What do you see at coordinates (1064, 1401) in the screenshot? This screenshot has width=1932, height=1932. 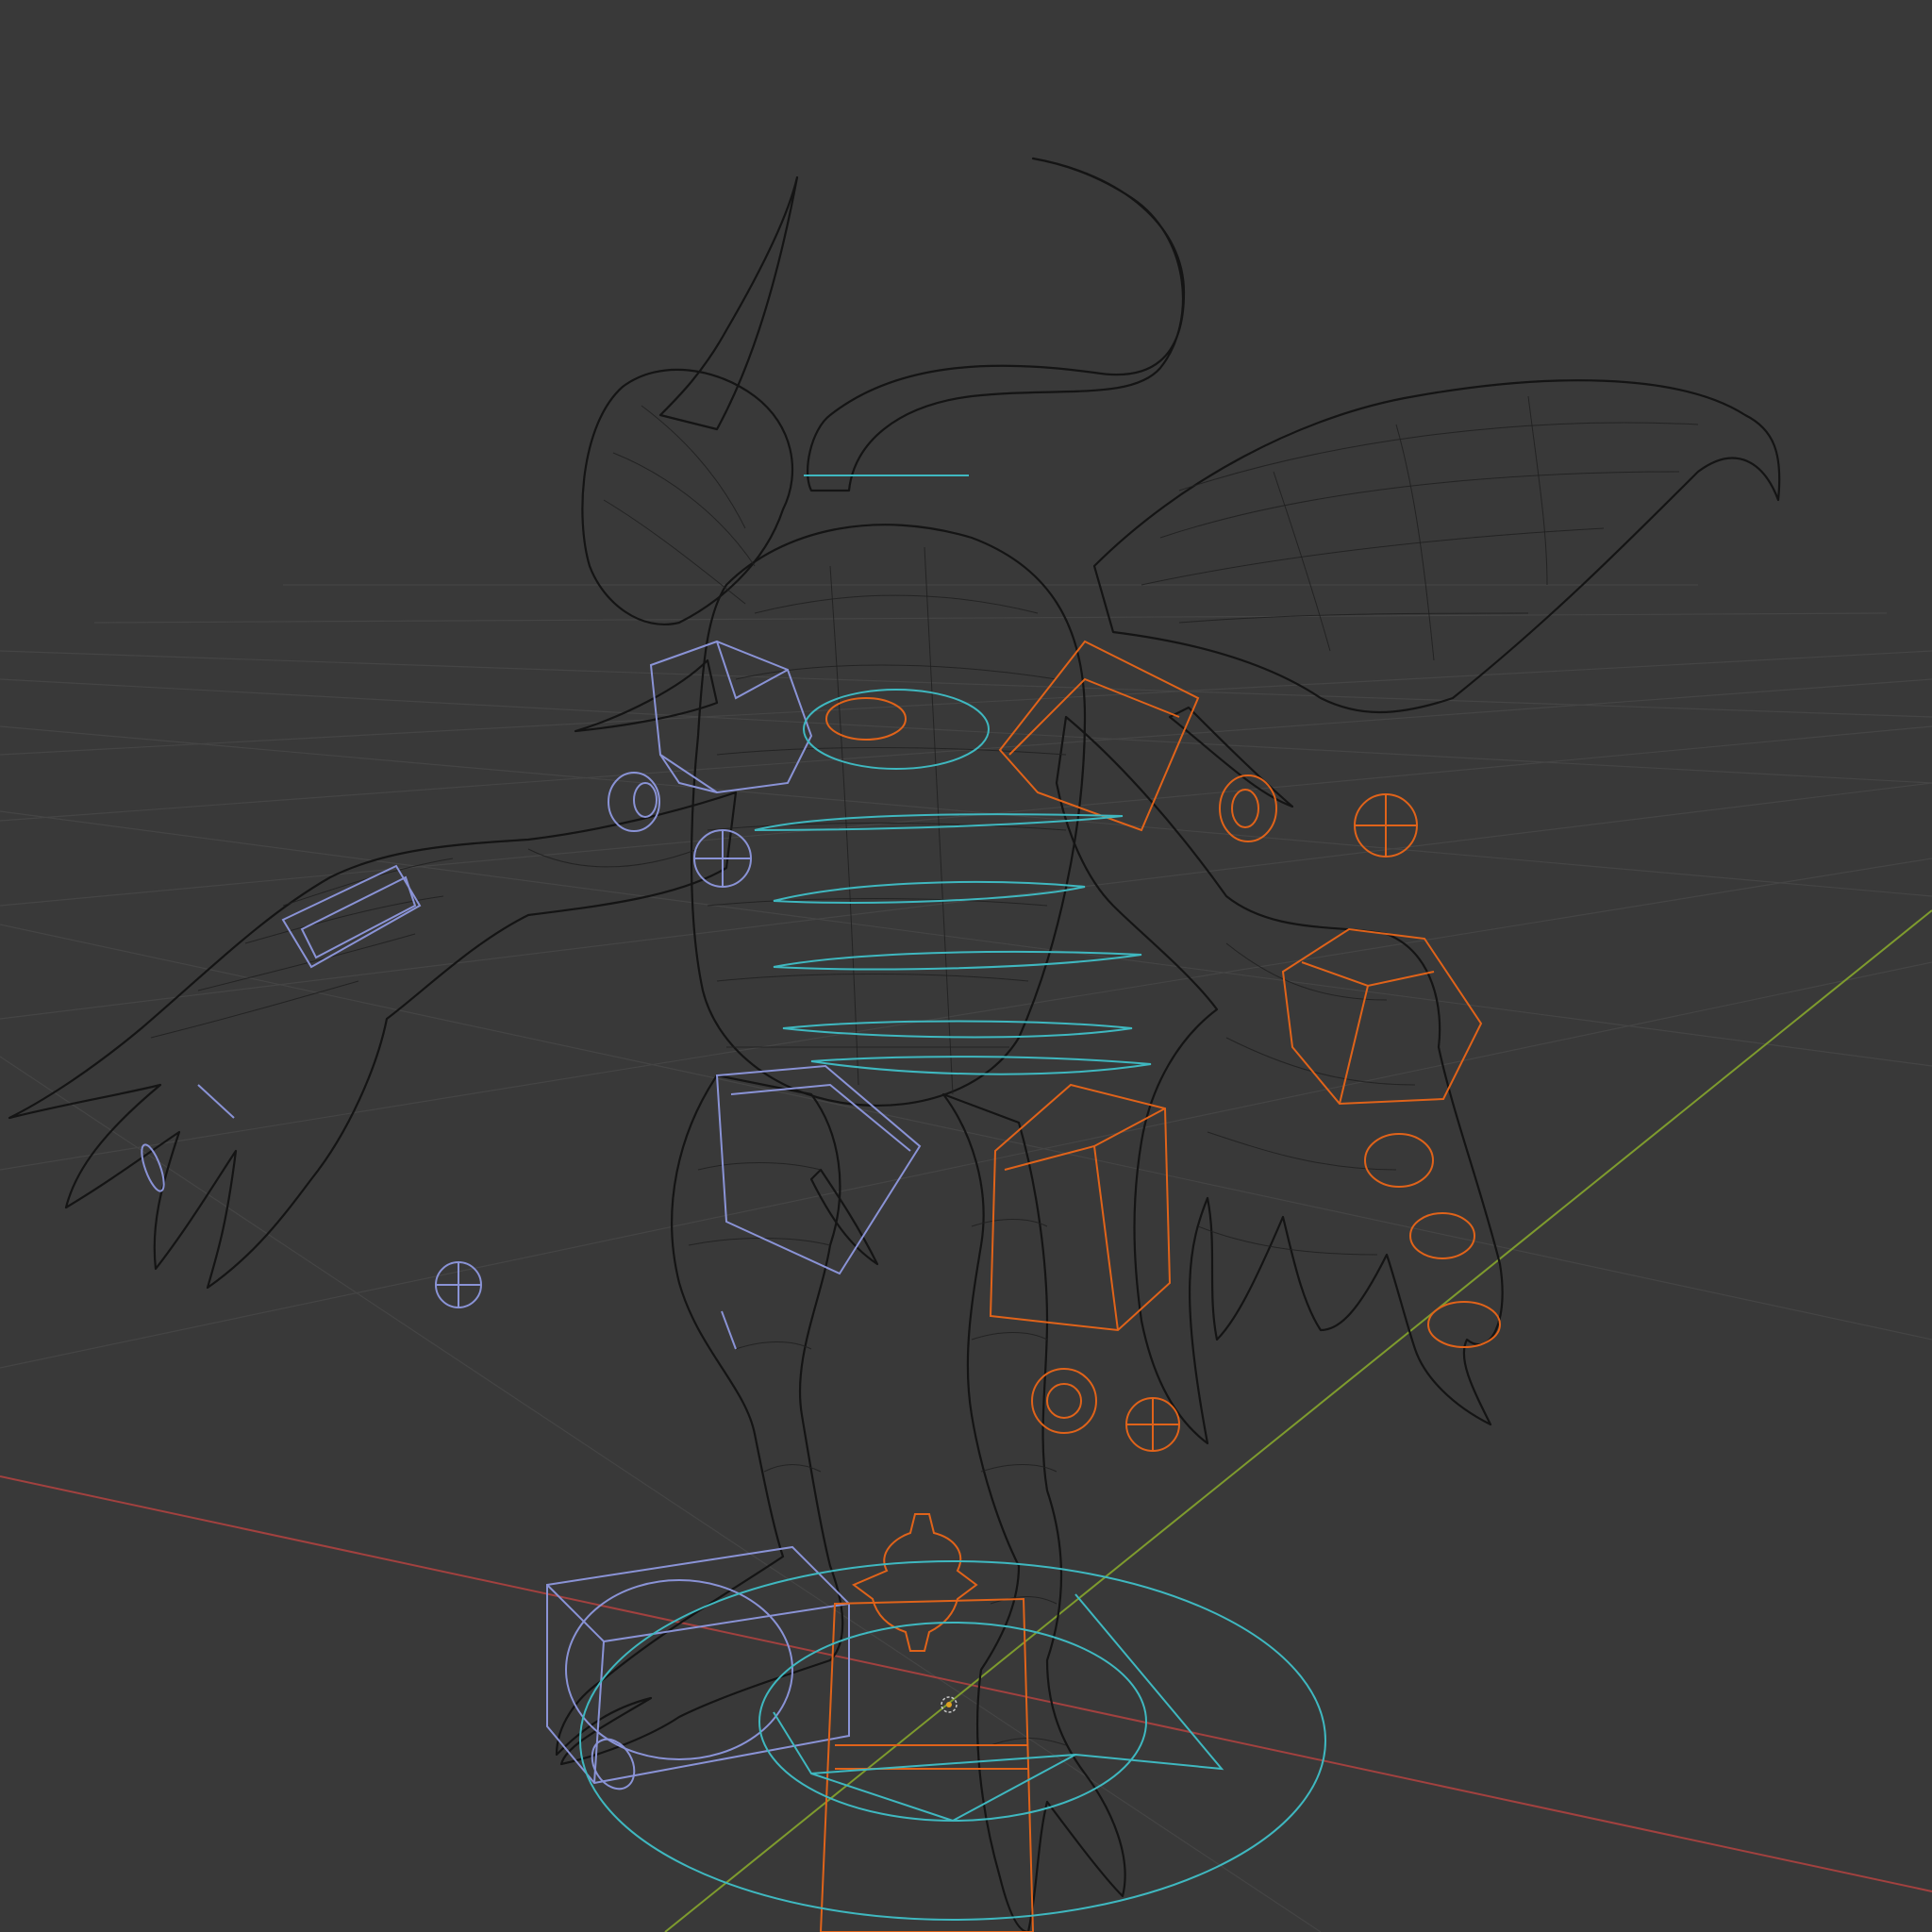 I see `pole-target-right-knee` at bounding box center [1064, 1401].